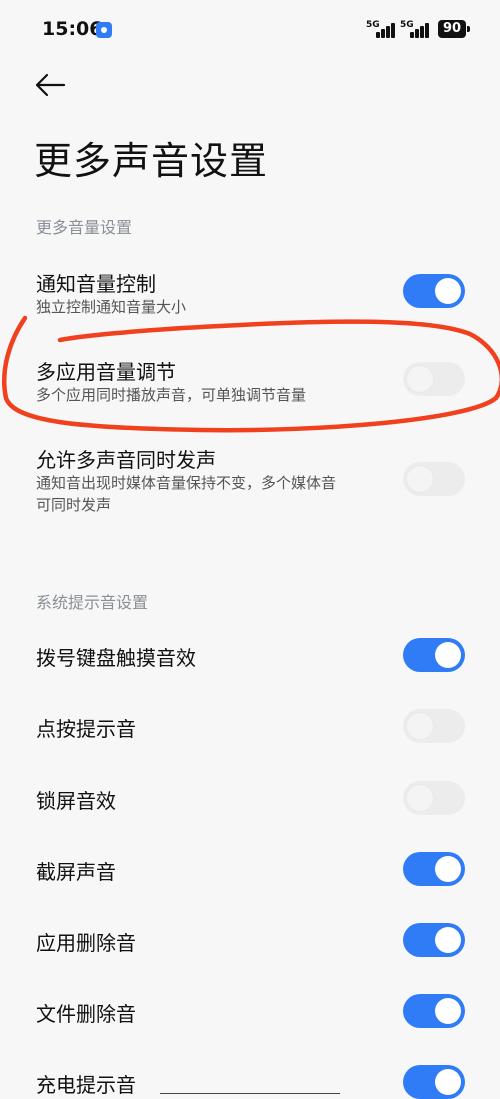  What do you see at coordinates (250, 728) in the screenshot?
I see `setting-row-tap-sound: 点按提示音` at bounding box center [250, 728].